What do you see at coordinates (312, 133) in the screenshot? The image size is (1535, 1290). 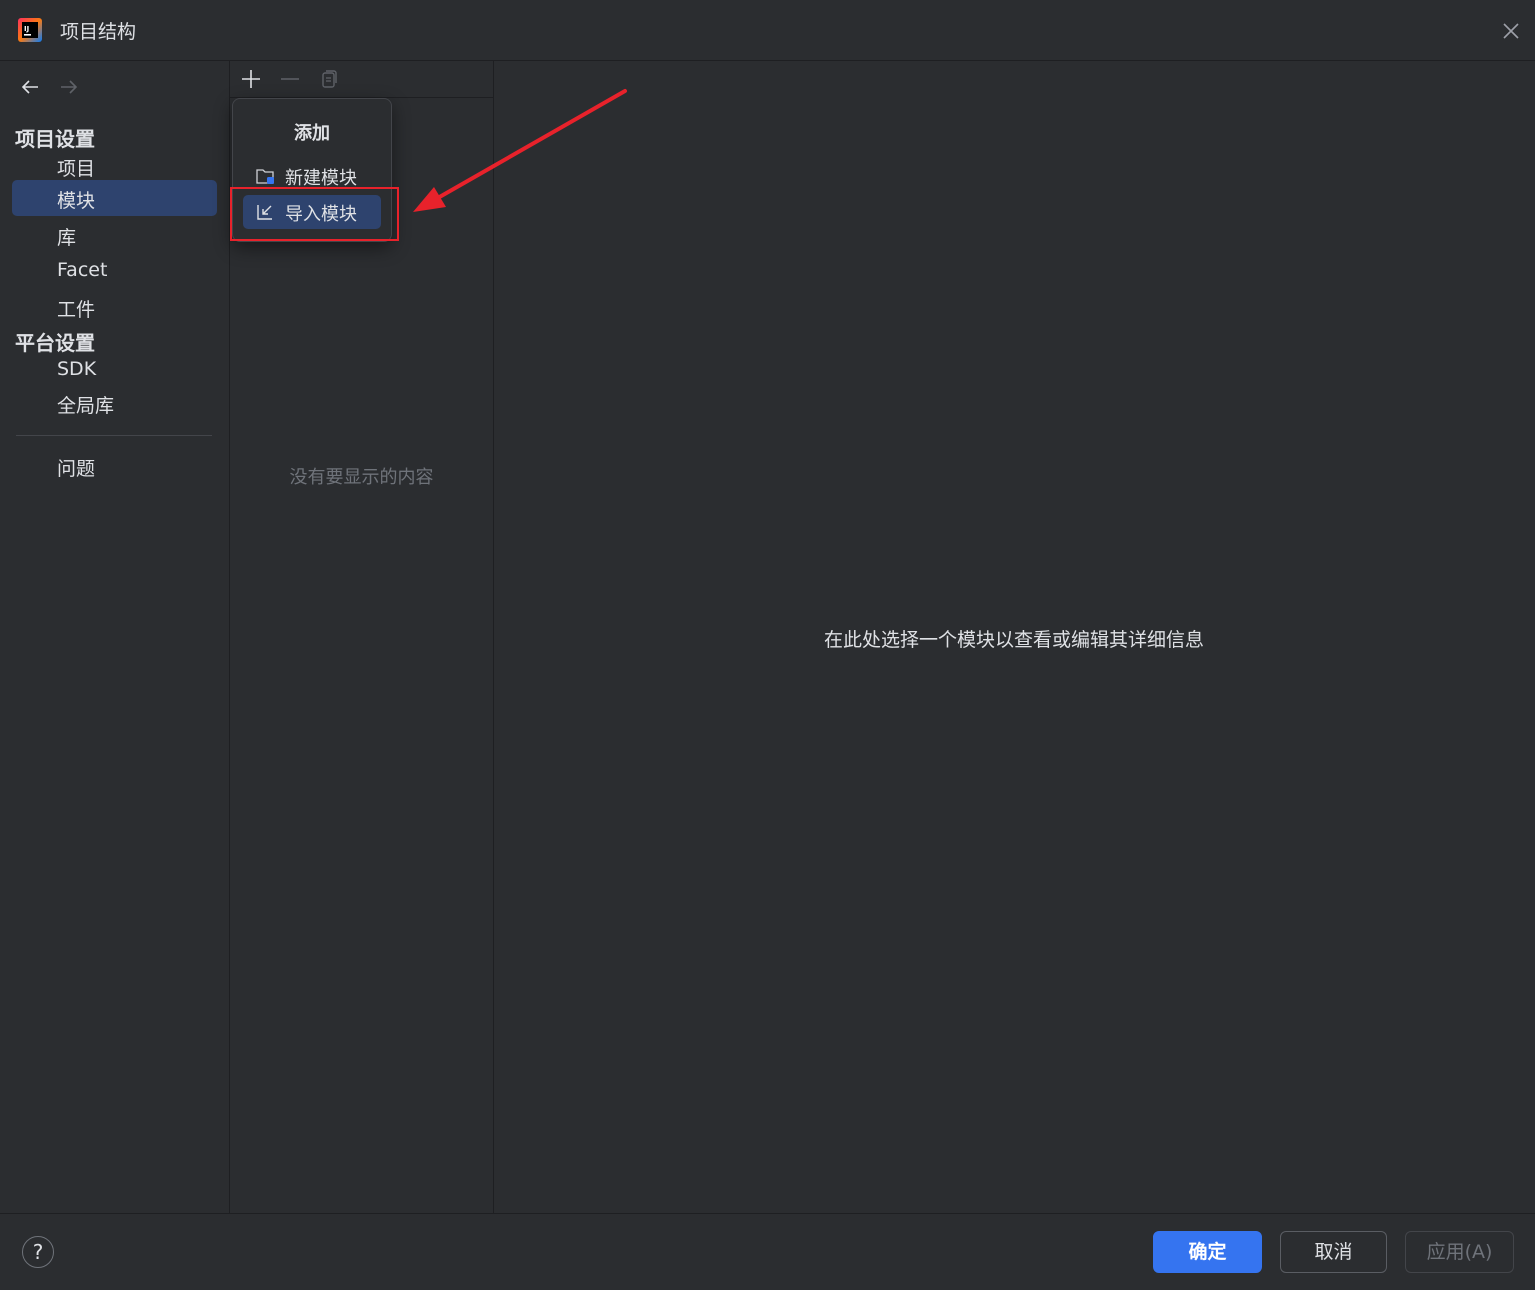 I see `popup-title: 添加` at bounding box center [312, 133].